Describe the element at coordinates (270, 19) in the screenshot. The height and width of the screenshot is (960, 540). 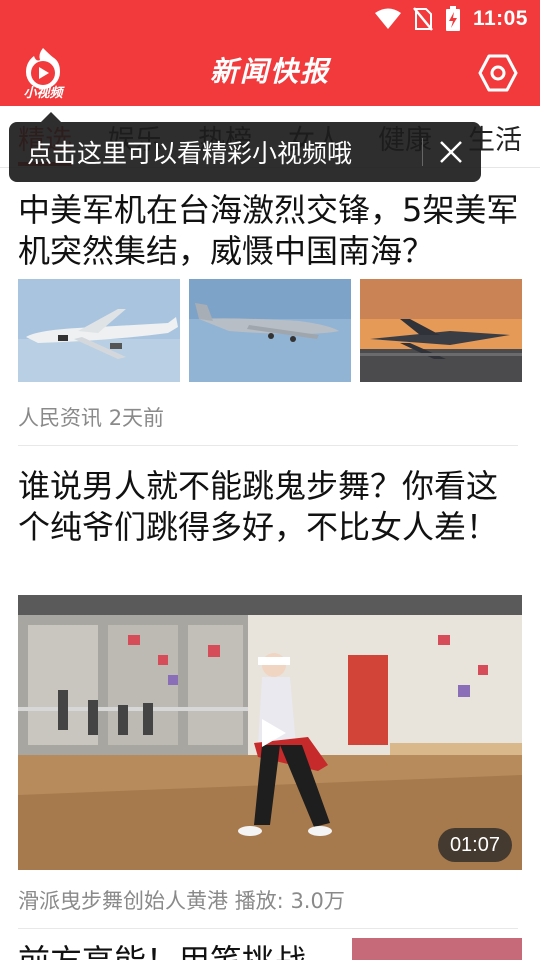
I see `status-bar: 11:05` at that location.